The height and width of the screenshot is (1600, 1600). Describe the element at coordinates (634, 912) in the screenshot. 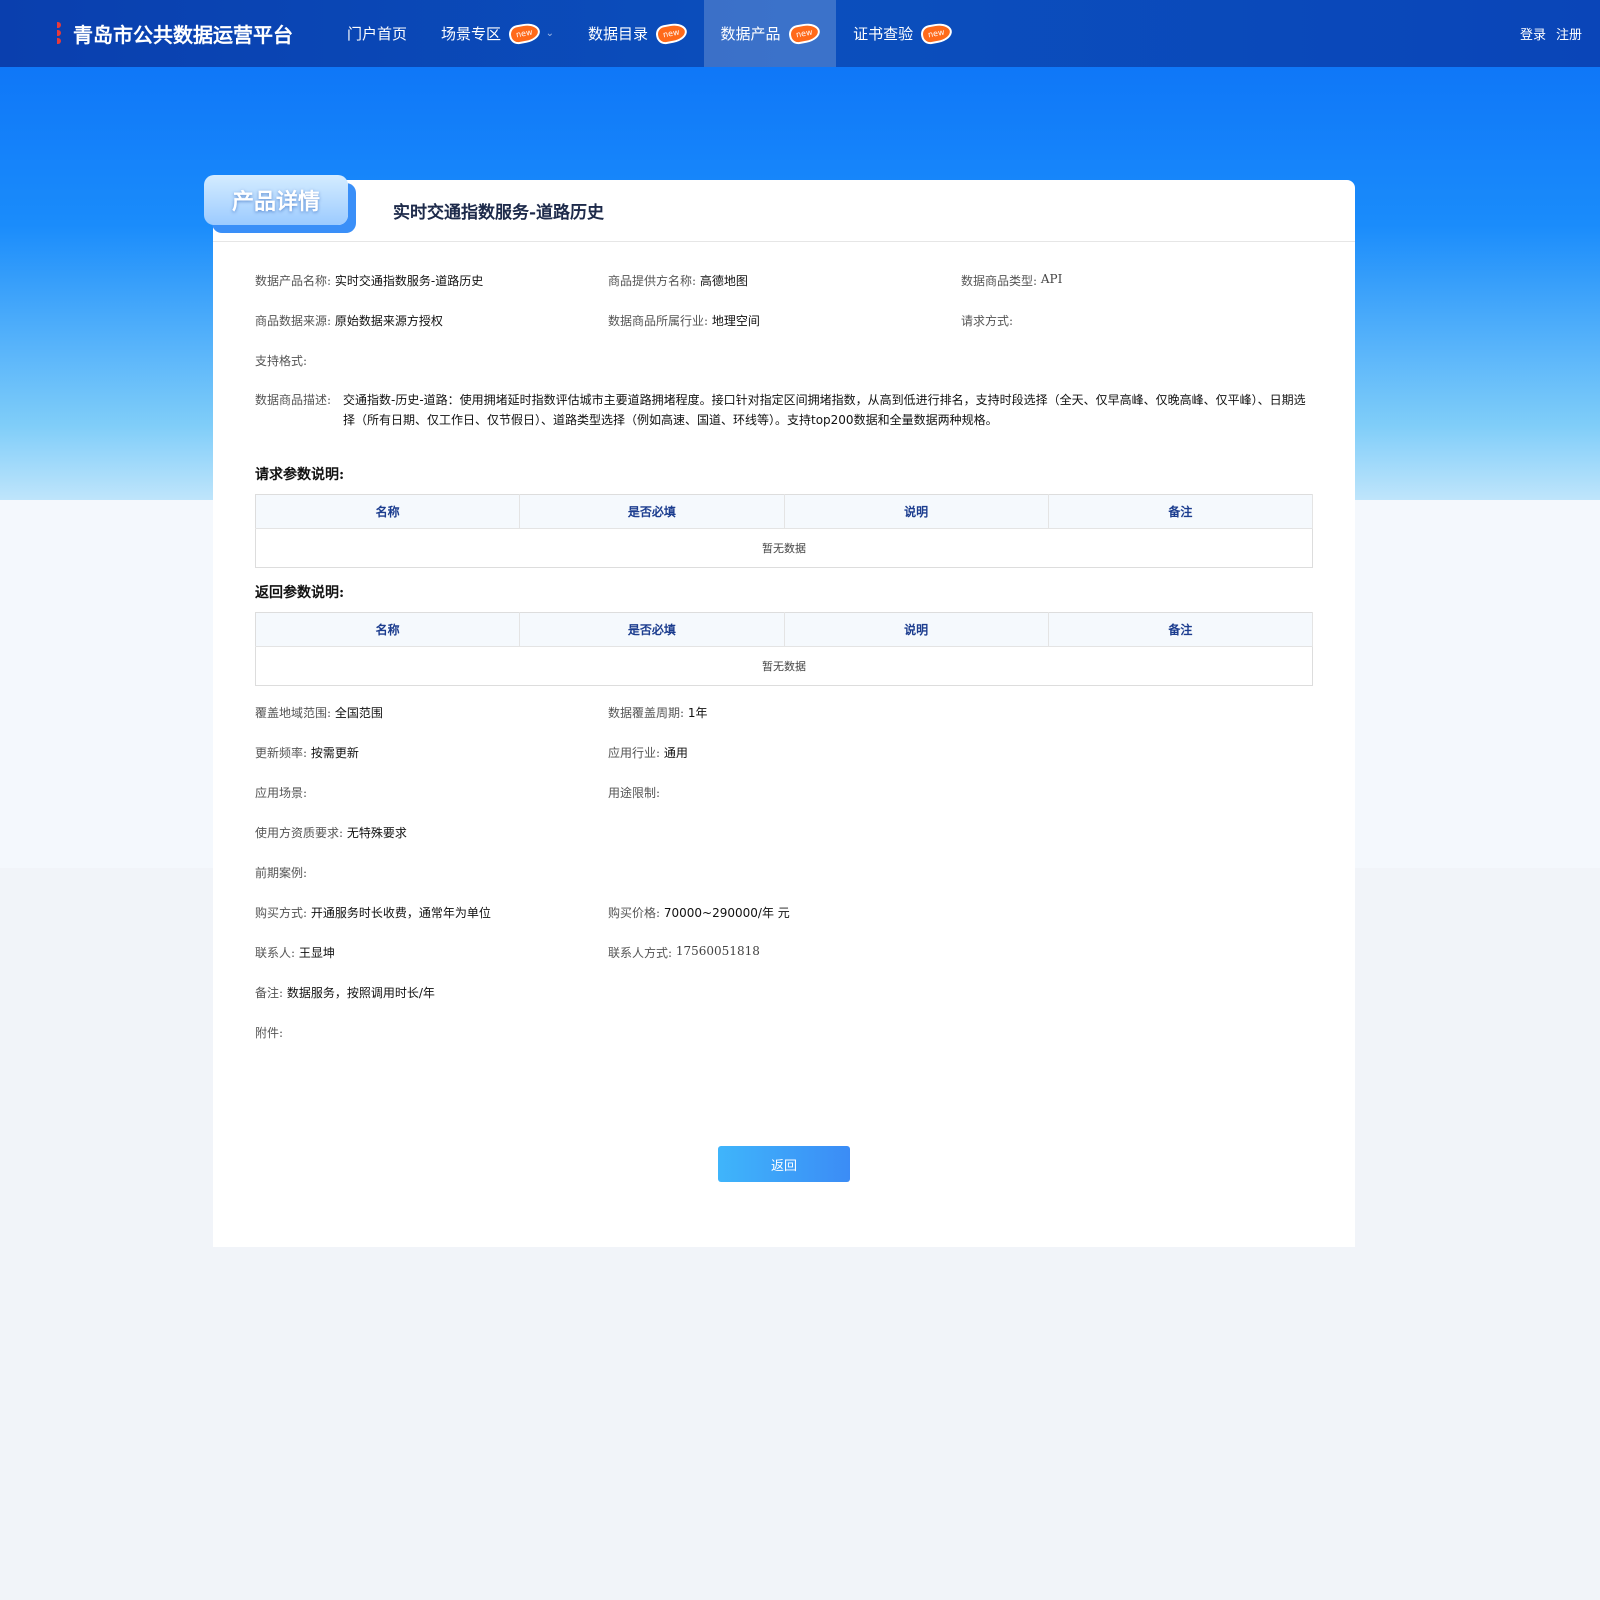

I see `label: 购买价格:` at that location.